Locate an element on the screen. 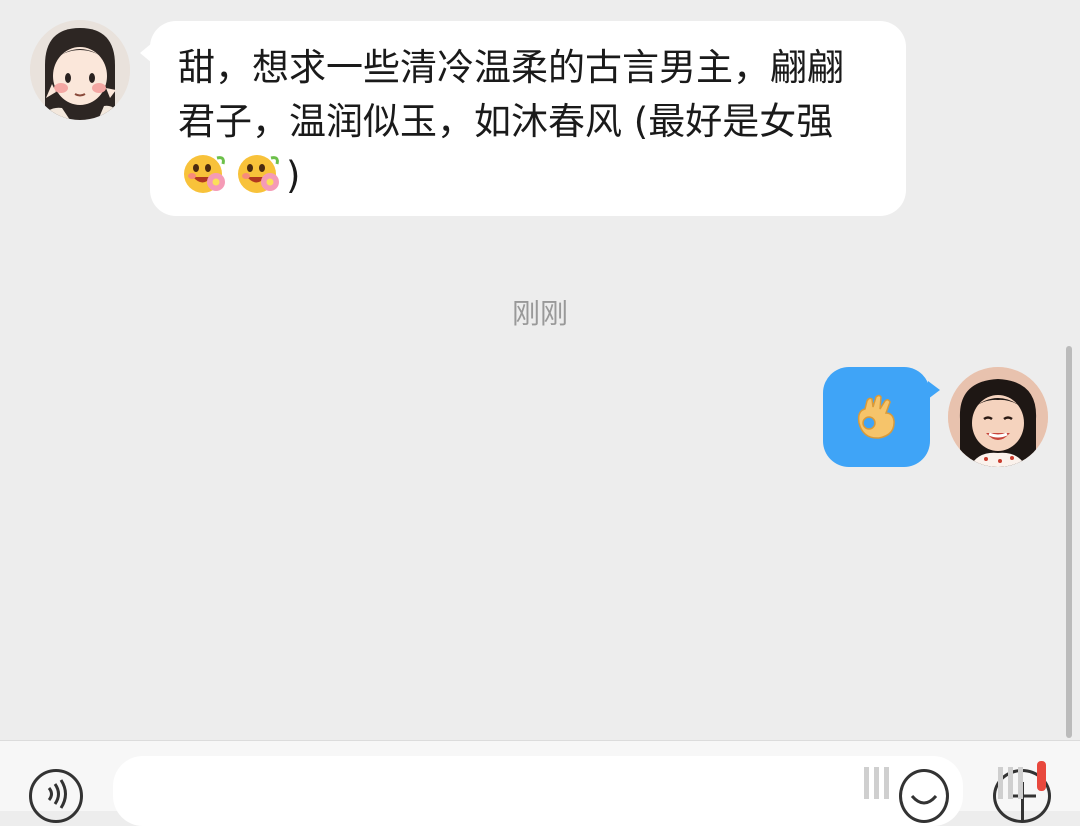  voice-input-button is located at coordinates (56, 796).